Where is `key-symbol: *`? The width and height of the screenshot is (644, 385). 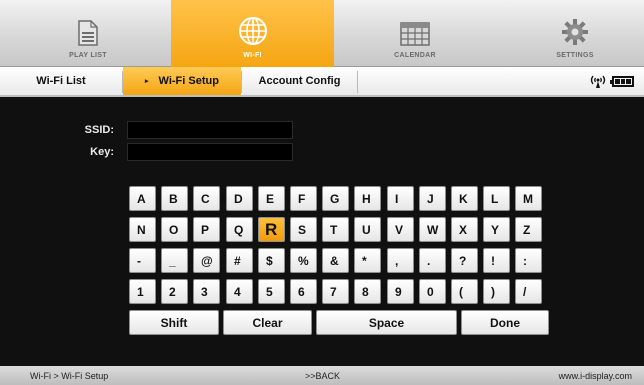
key-symbol: * is located at coordinates (367, 260).